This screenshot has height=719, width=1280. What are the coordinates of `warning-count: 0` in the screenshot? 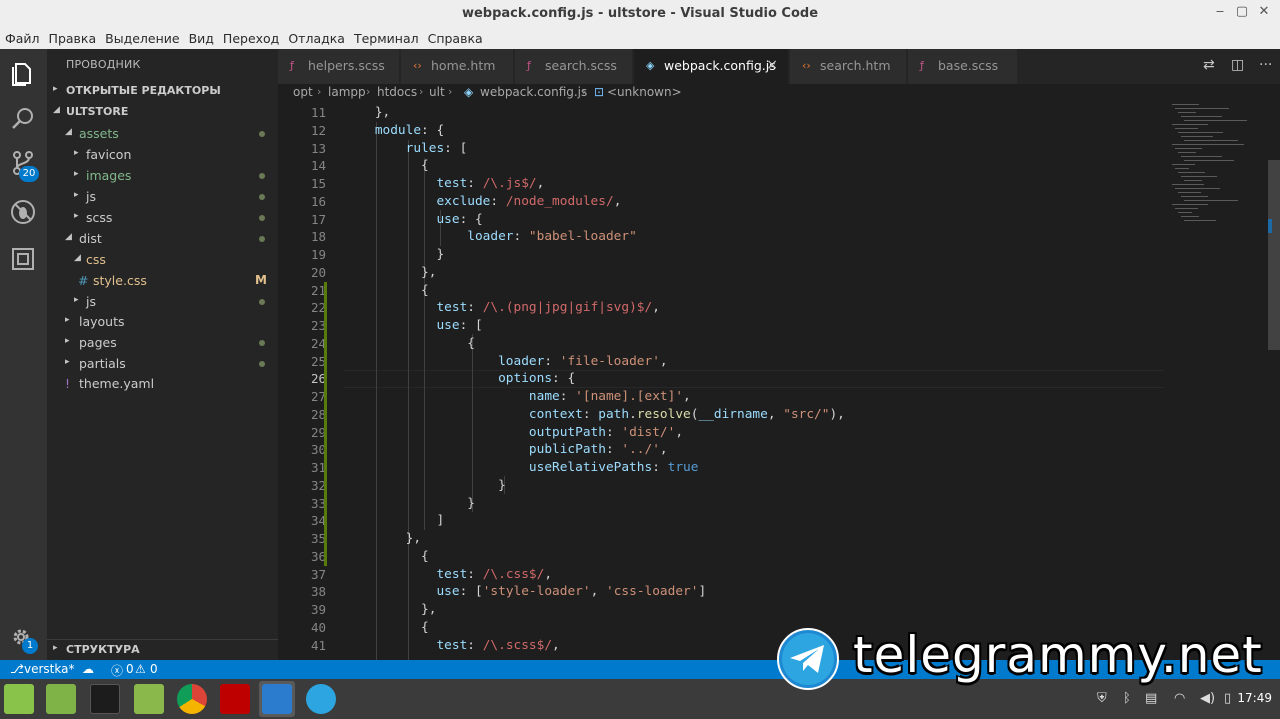 It's located at (154, 669).